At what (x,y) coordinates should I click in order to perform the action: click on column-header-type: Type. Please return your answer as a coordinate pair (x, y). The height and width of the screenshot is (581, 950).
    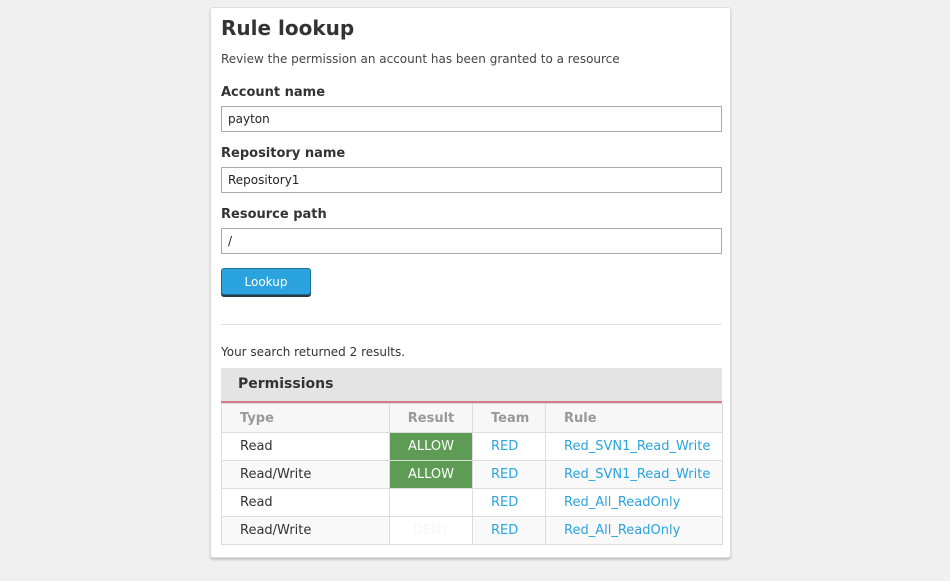
    Looking at the image, I should click on (305, 418).